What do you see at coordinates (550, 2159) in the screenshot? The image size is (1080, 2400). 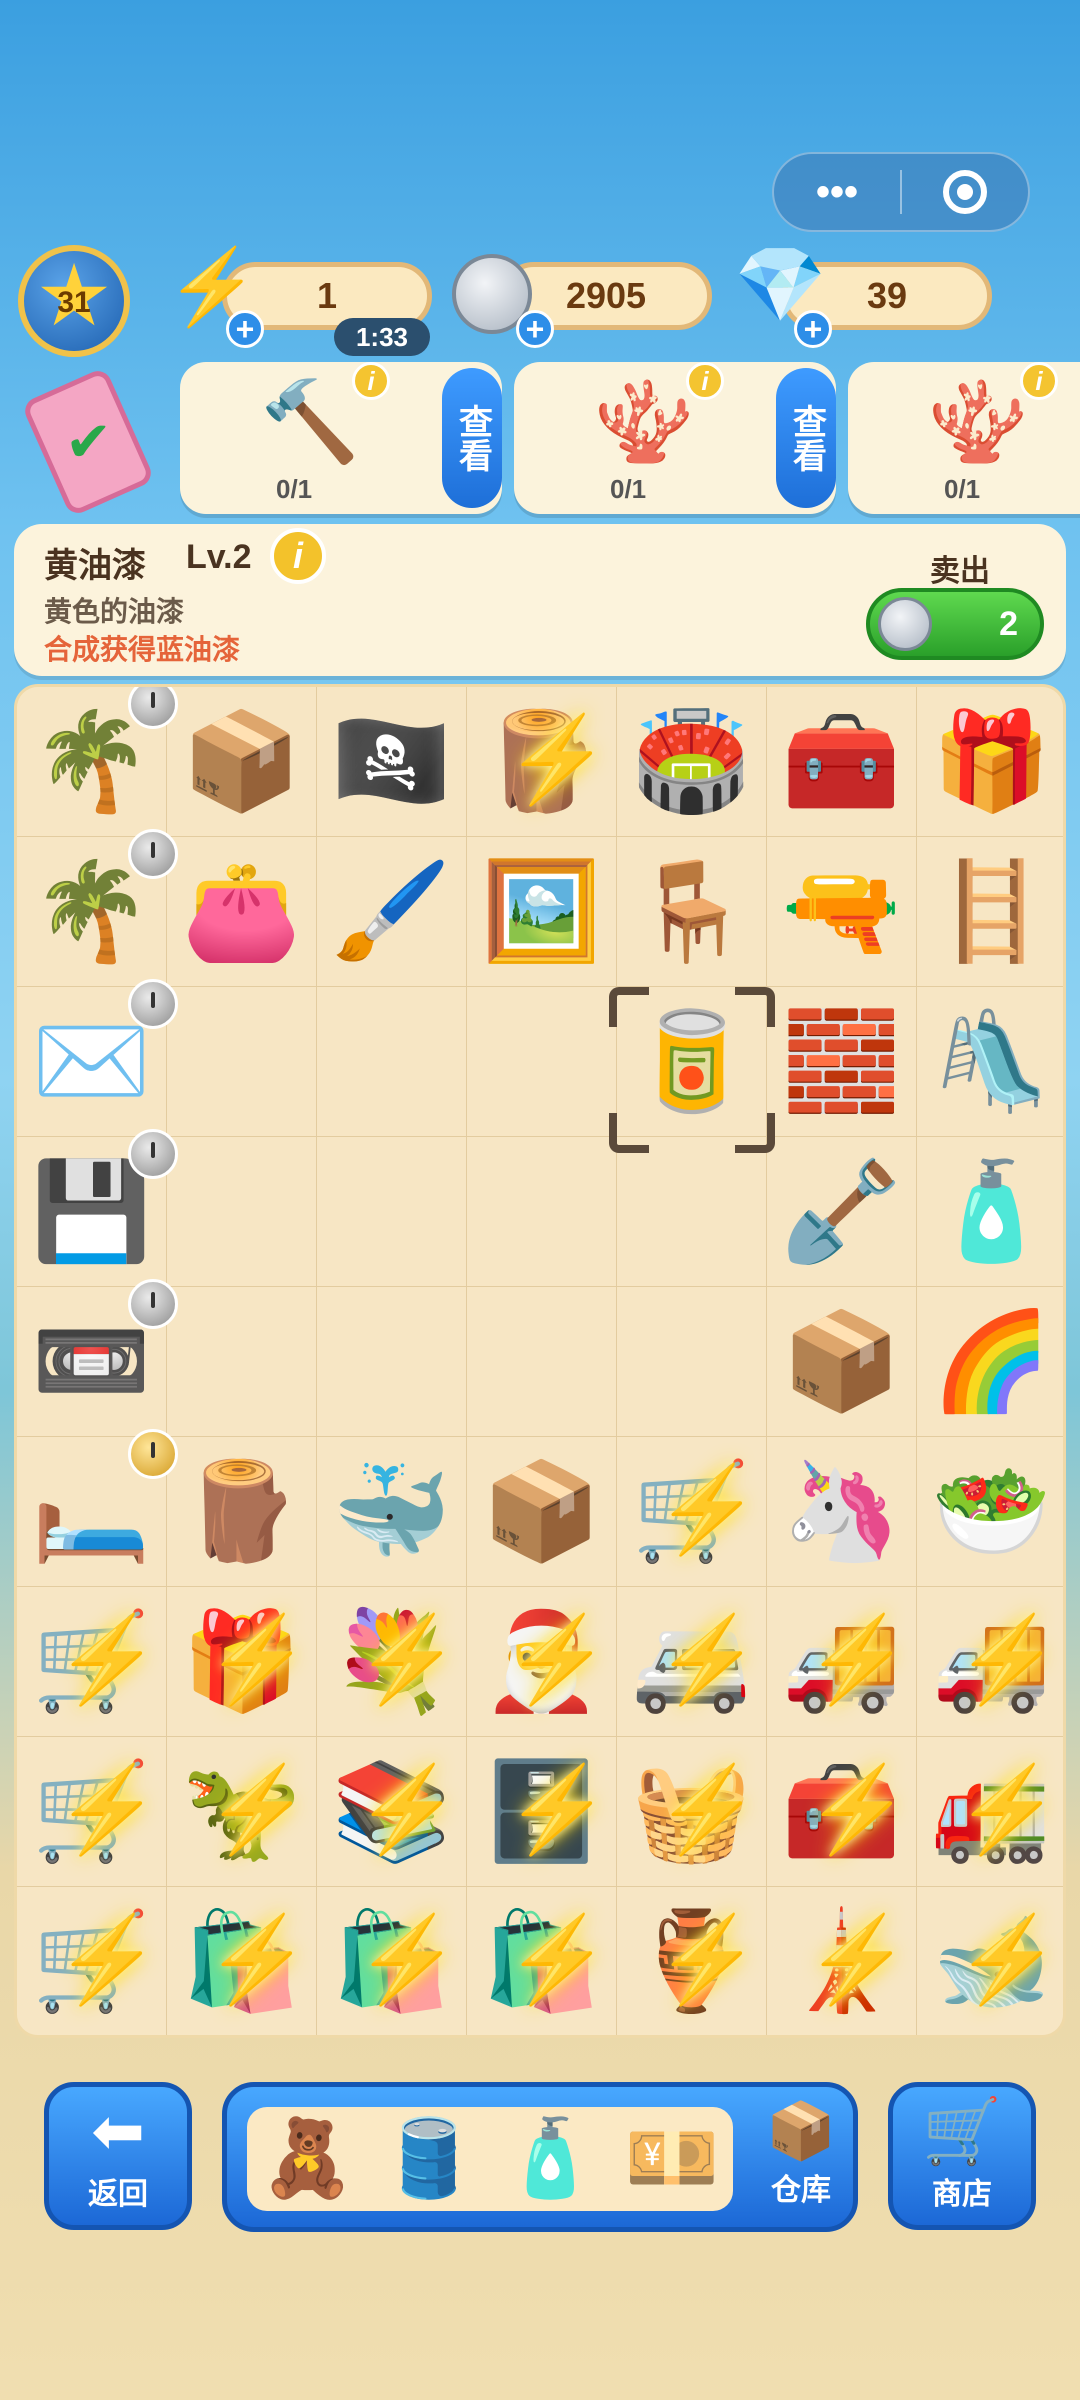 I see `inventory-item: 🧴` at bounding box center [550, 2159].